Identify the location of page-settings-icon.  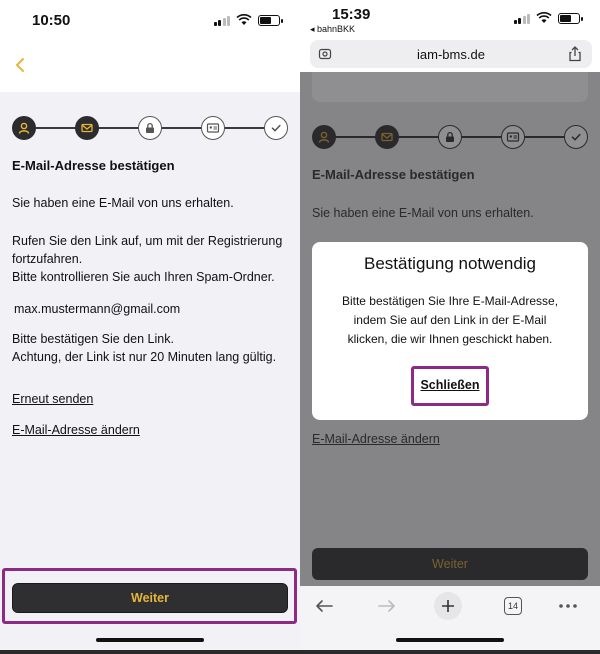
(325, 54).